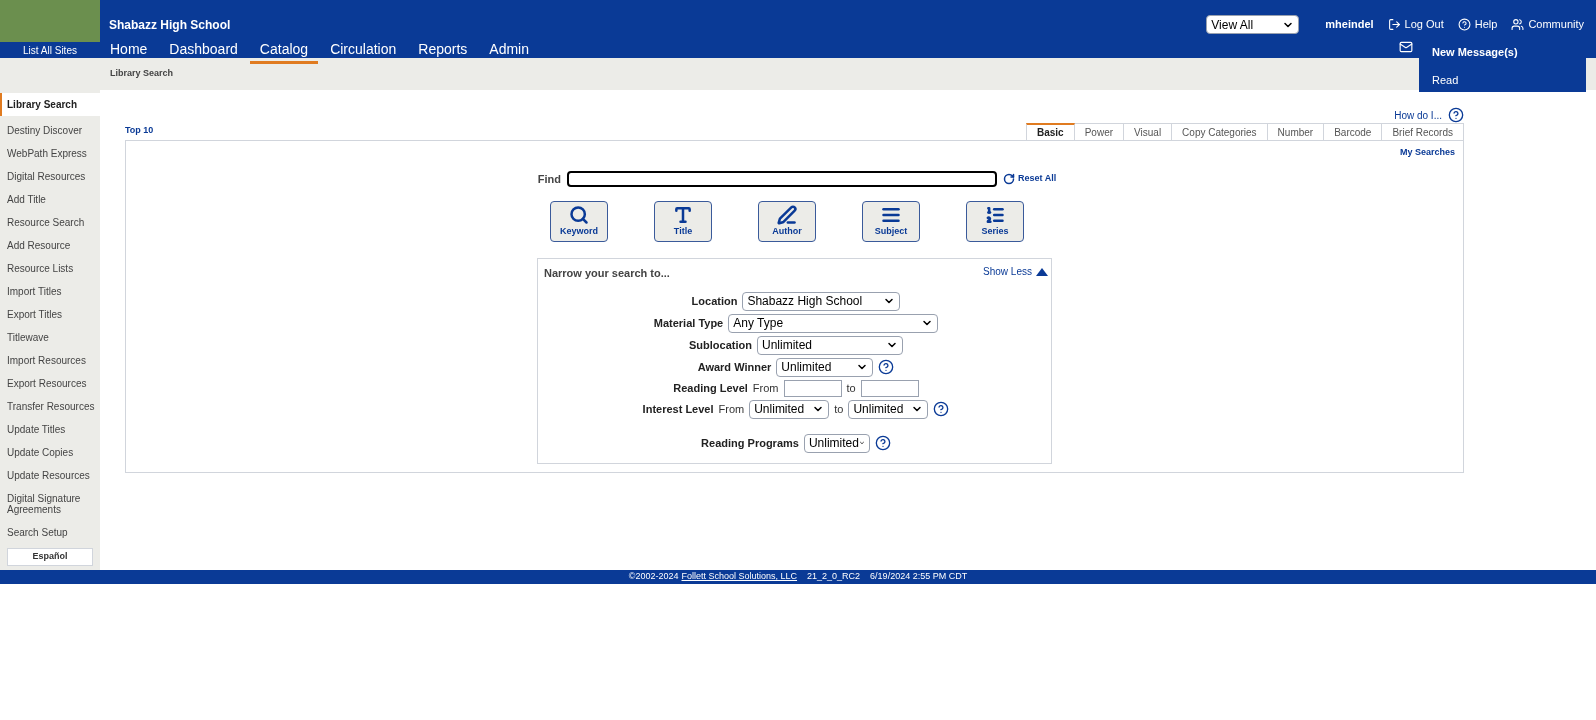  I want to click on sidebar-item: Titlewave, so click(50, 337).